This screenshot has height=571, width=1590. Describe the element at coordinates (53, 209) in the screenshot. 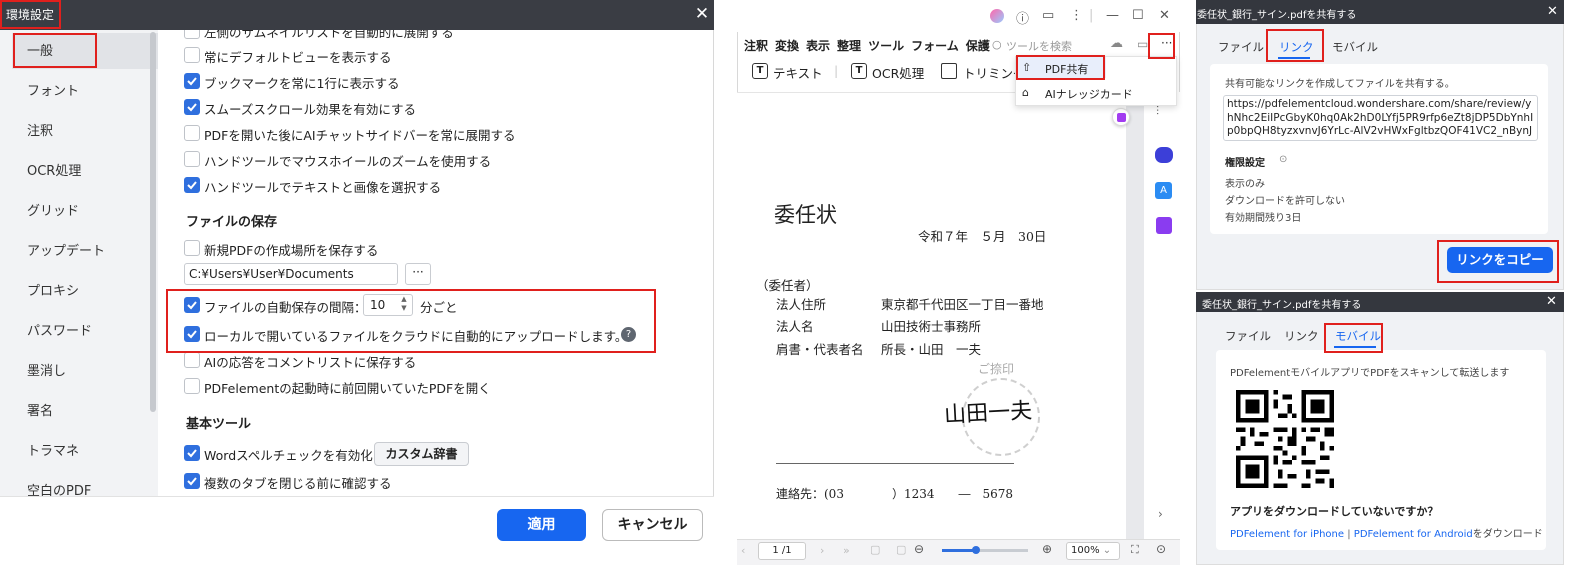

I see `sidebar-item-grid: グリッド` at that location.